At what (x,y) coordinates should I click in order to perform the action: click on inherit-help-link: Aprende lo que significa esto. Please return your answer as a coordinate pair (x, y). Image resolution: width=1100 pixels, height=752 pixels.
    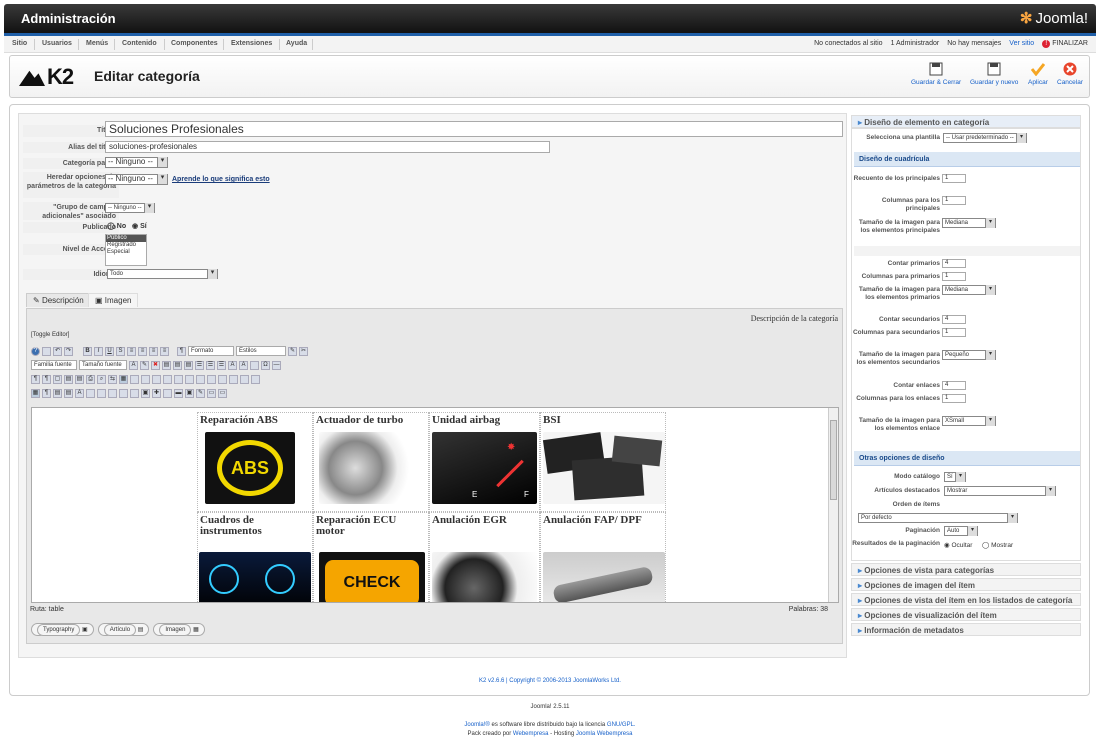
    Looking at the image, I should click on (221, 179).